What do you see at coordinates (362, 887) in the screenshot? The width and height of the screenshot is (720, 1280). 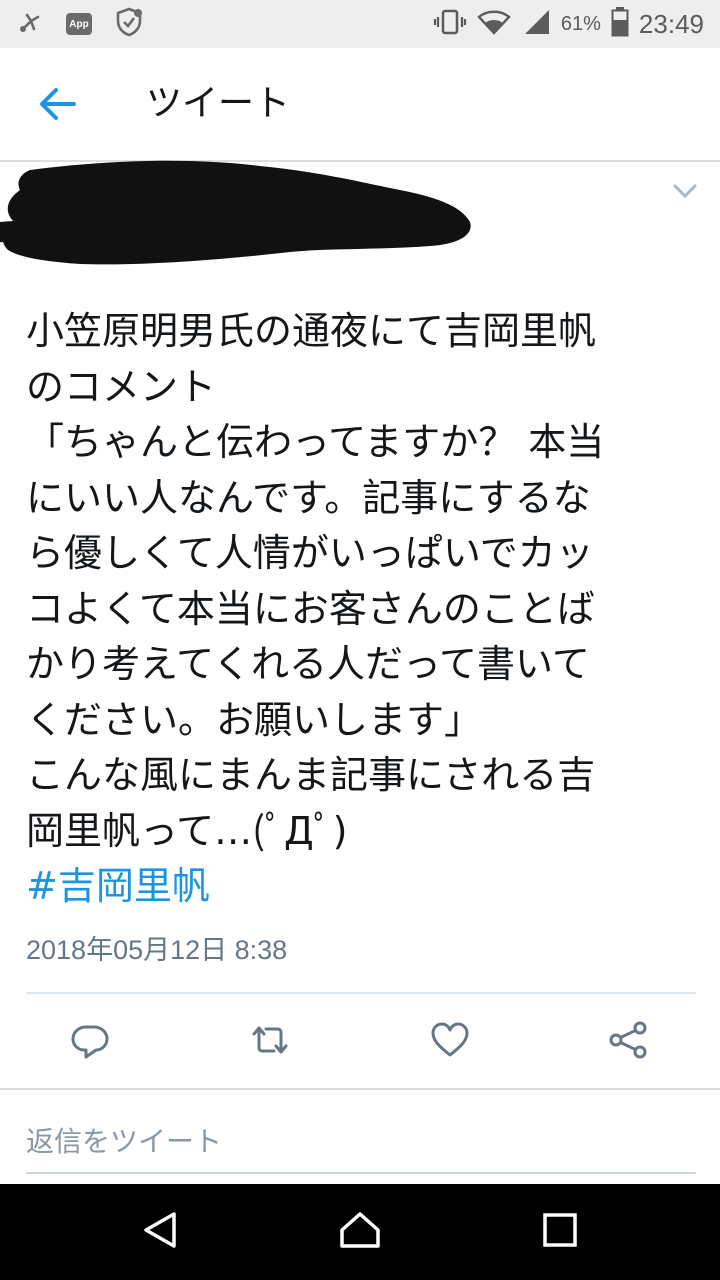 I see `hashtag-link: #吉岡里帆` at bounding box center [362, 887].